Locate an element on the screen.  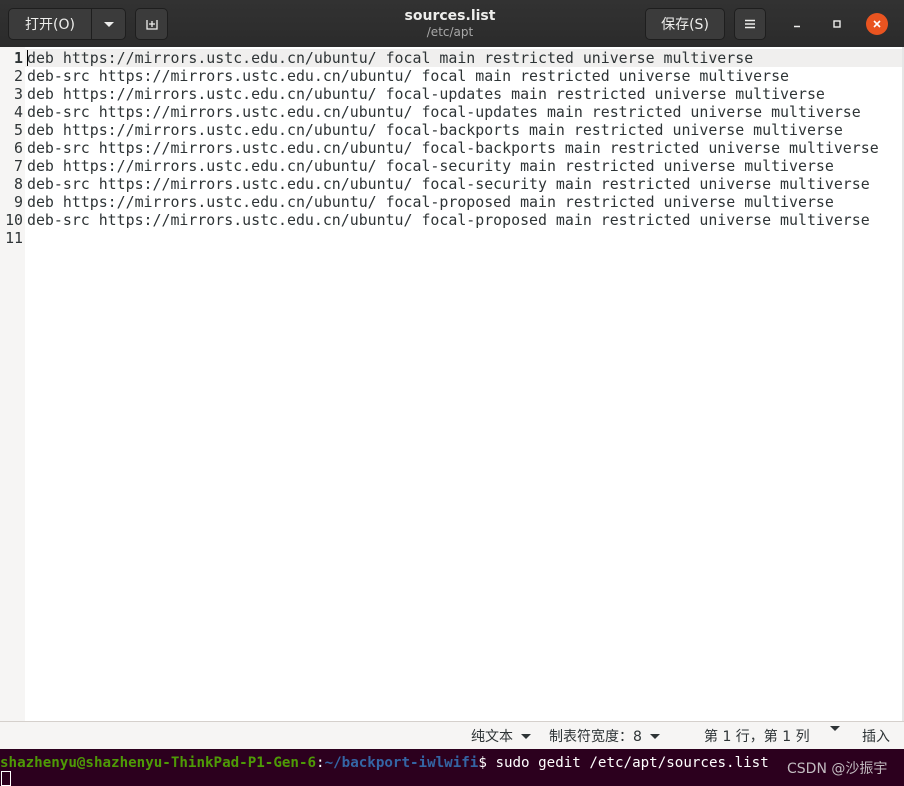
terminal-prompt: $ is located at coordinates (487, 763).